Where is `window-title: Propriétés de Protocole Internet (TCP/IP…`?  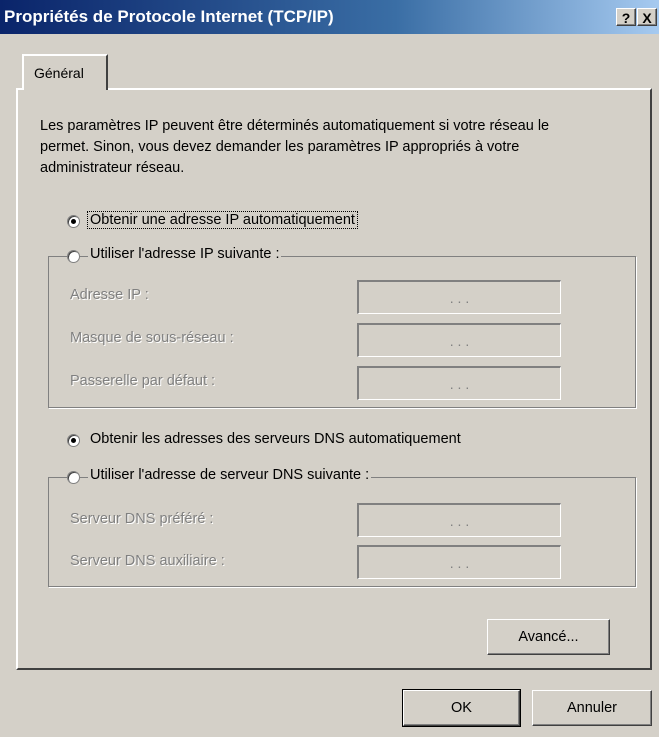 window-title: Propriétés de Protocole Internet (TCP/IP… is located at coordinates (169, 16).